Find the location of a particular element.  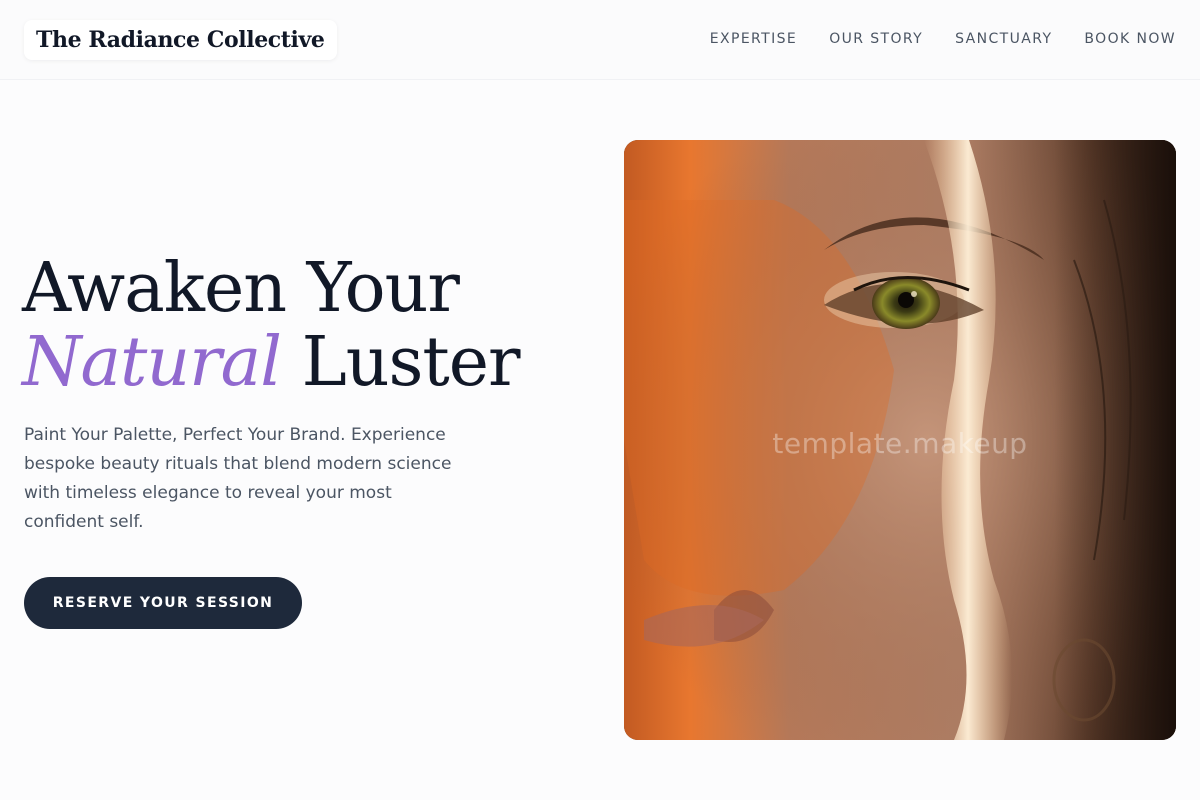

hero-title-line1: Awaken Your is located at coordinates (241, 288).